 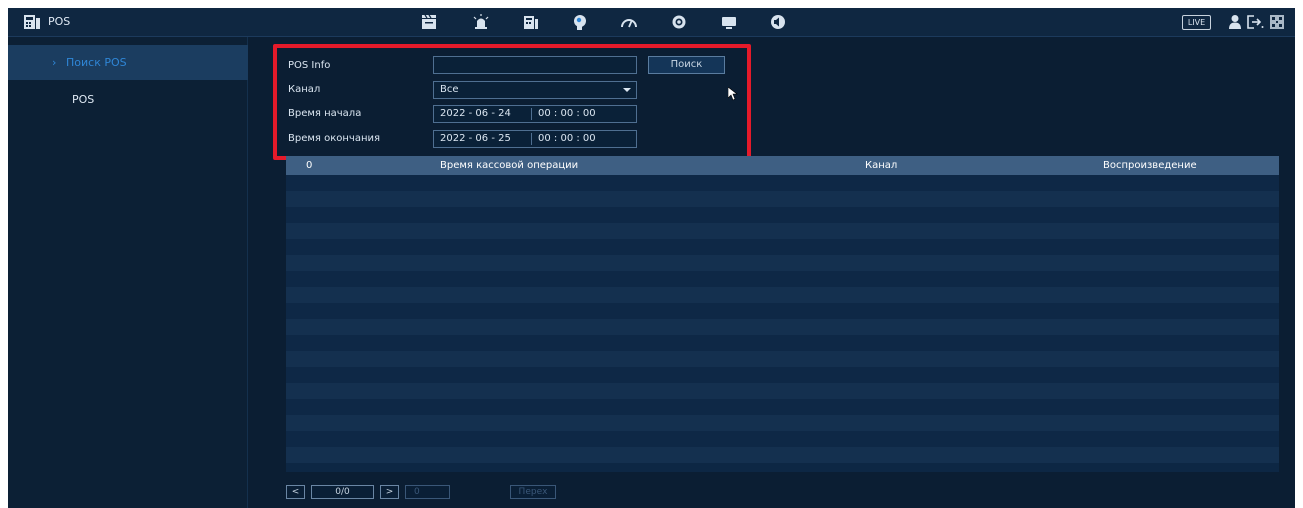 What do you see at coordinates (531, 22) in the screenshot?
I see `storage-icon` at bounding box center [531, 22].